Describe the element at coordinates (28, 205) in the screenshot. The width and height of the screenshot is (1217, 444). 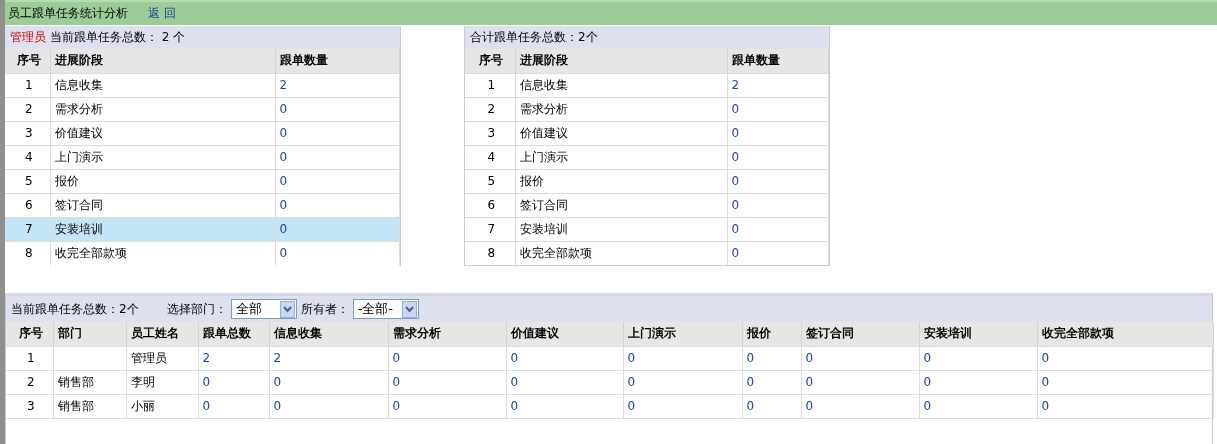
I see `table-cell: 6` at that location.